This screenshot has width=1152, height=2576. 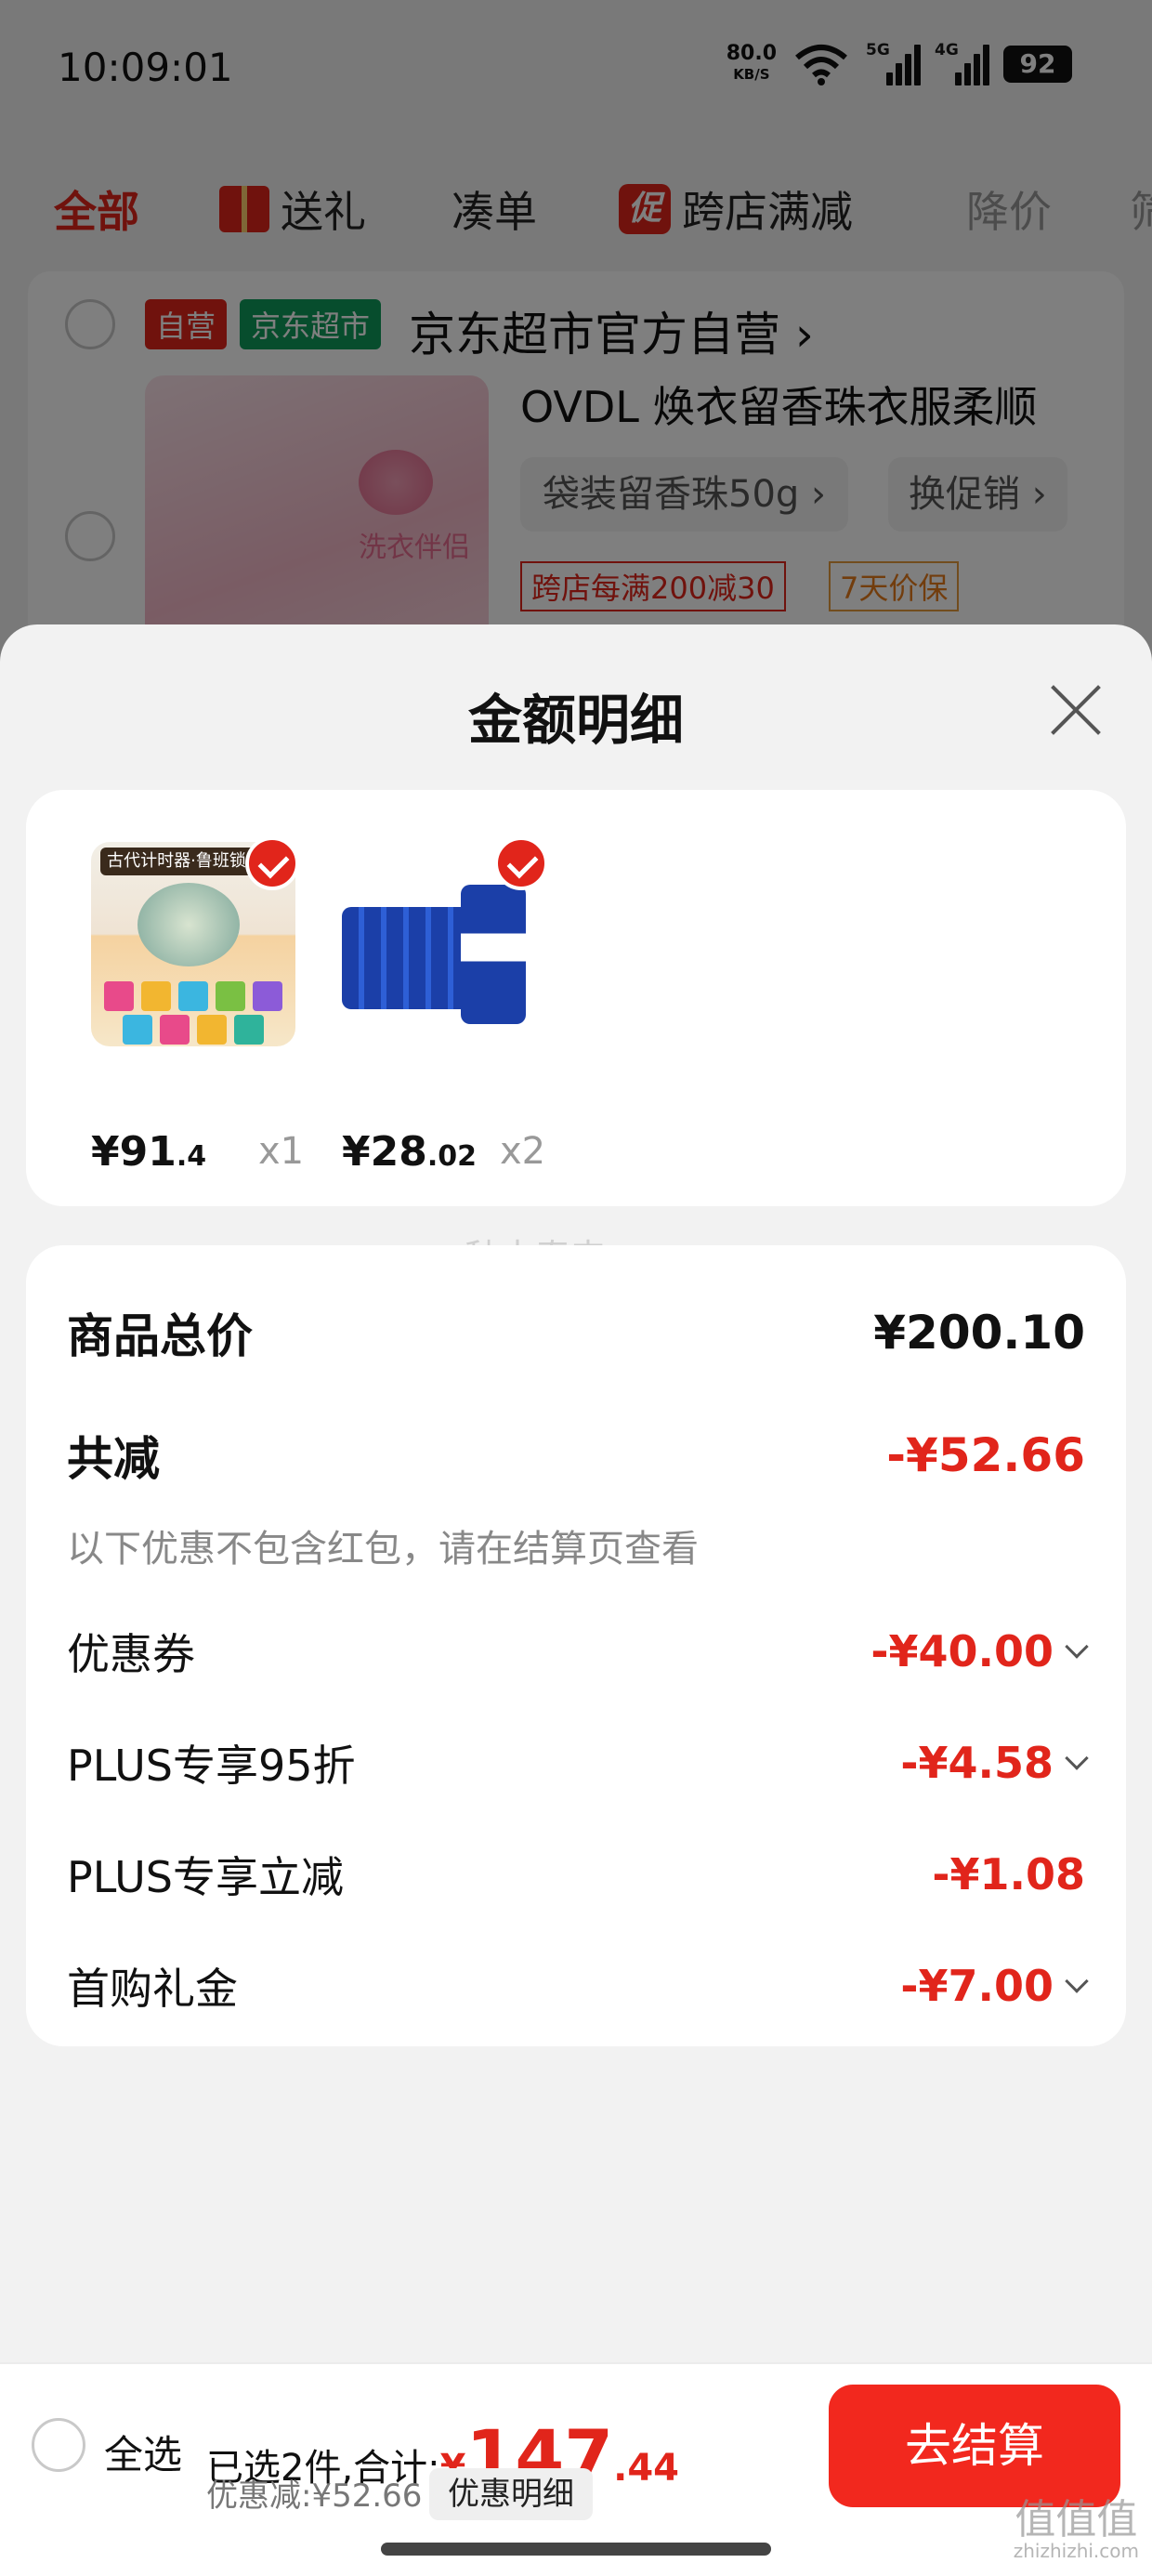 I want to click on checkout-button: 去结算, so click(x=974, y=2446).